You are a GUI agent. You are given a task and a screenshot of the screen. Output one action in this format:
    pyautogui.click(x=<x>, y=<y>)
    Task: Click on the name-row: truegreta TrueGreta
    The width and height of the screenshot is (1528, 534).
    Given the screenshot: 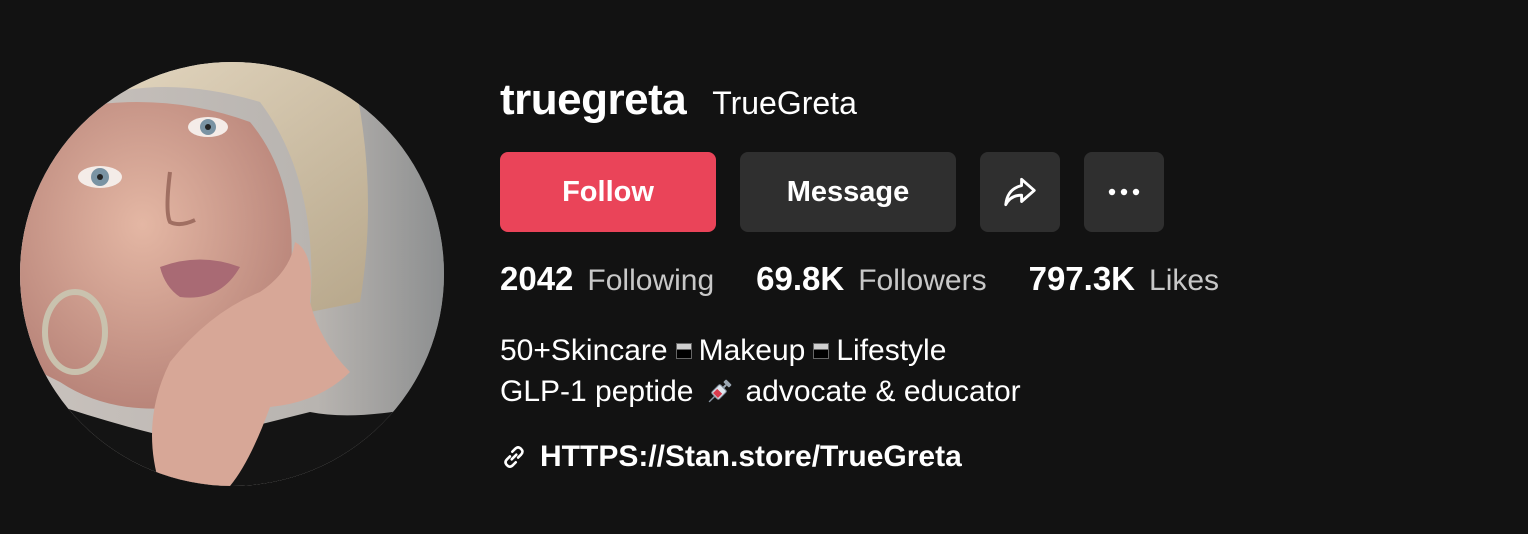 What is the action you would take?
    pyautogui.click(x=1000, y=100)
    